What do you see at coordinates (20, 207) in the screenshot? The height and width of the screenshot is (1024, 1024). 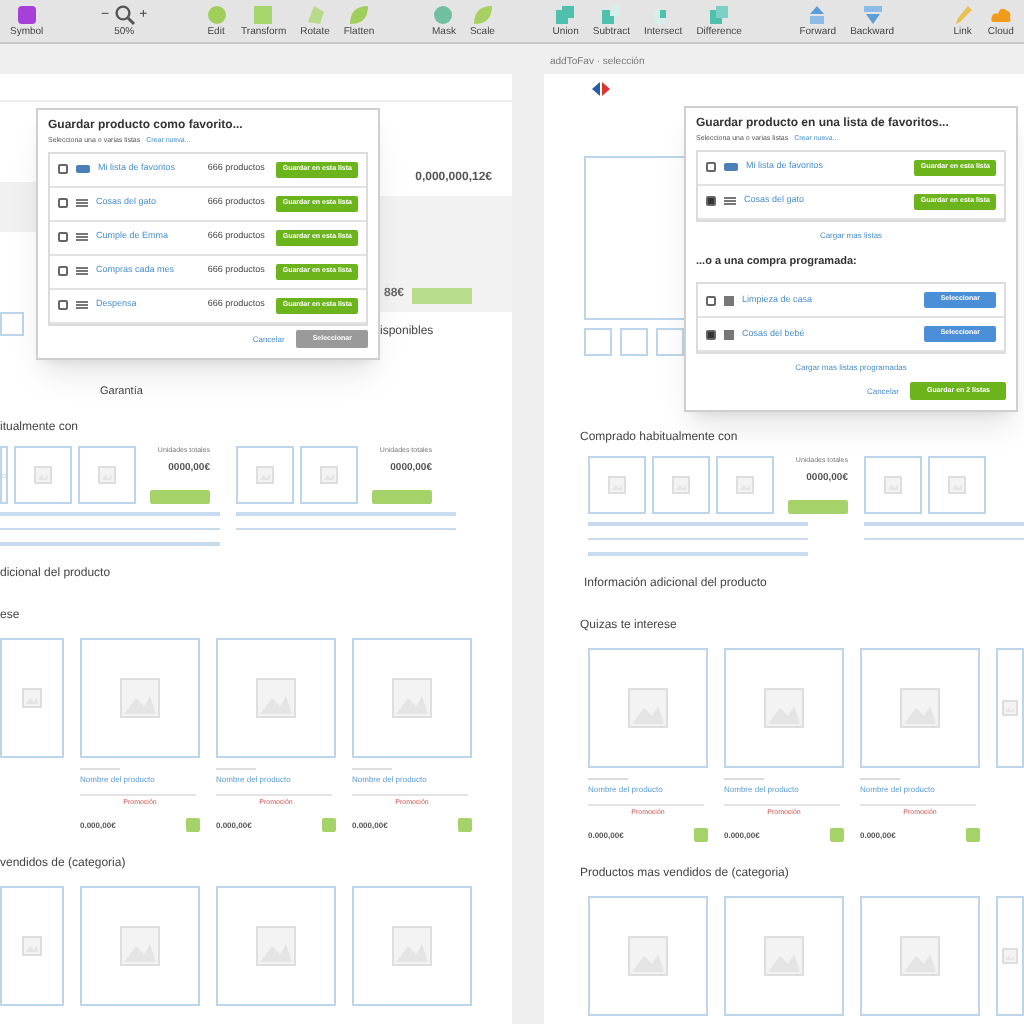 I see `image-area` at bounding box center [20, 207].